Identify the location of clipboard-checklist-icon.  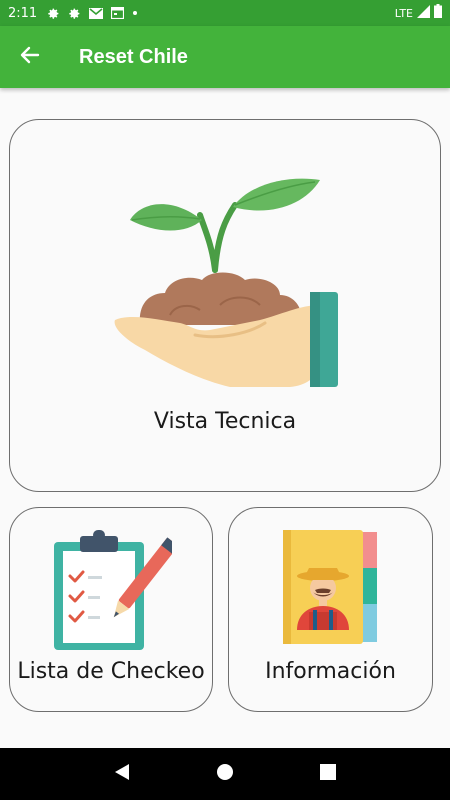
(113, 590).